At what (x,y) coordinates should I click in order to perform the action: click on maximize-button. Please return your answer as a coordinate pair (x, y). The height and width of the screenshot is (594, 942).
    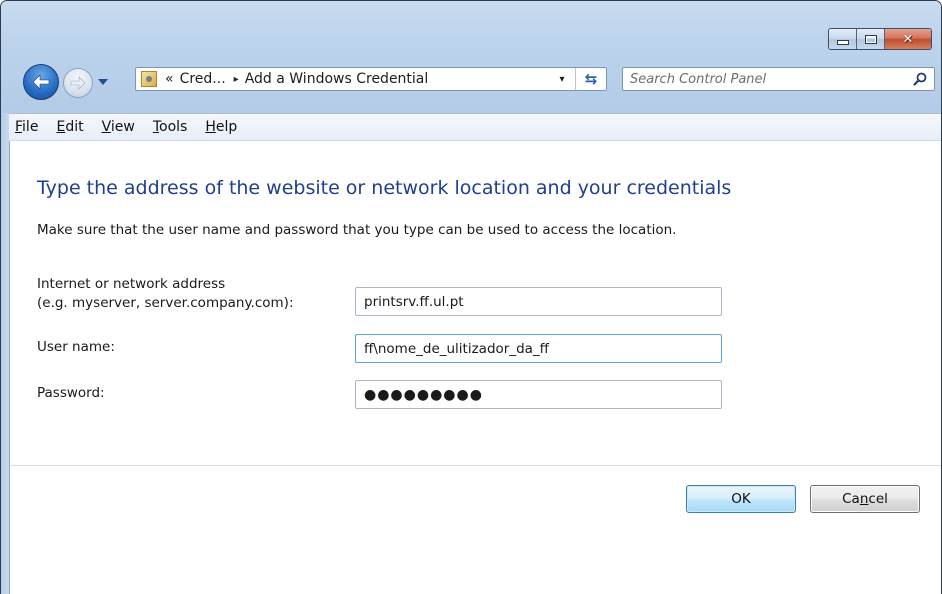
    Looking at the image, I should click on (871, 39).